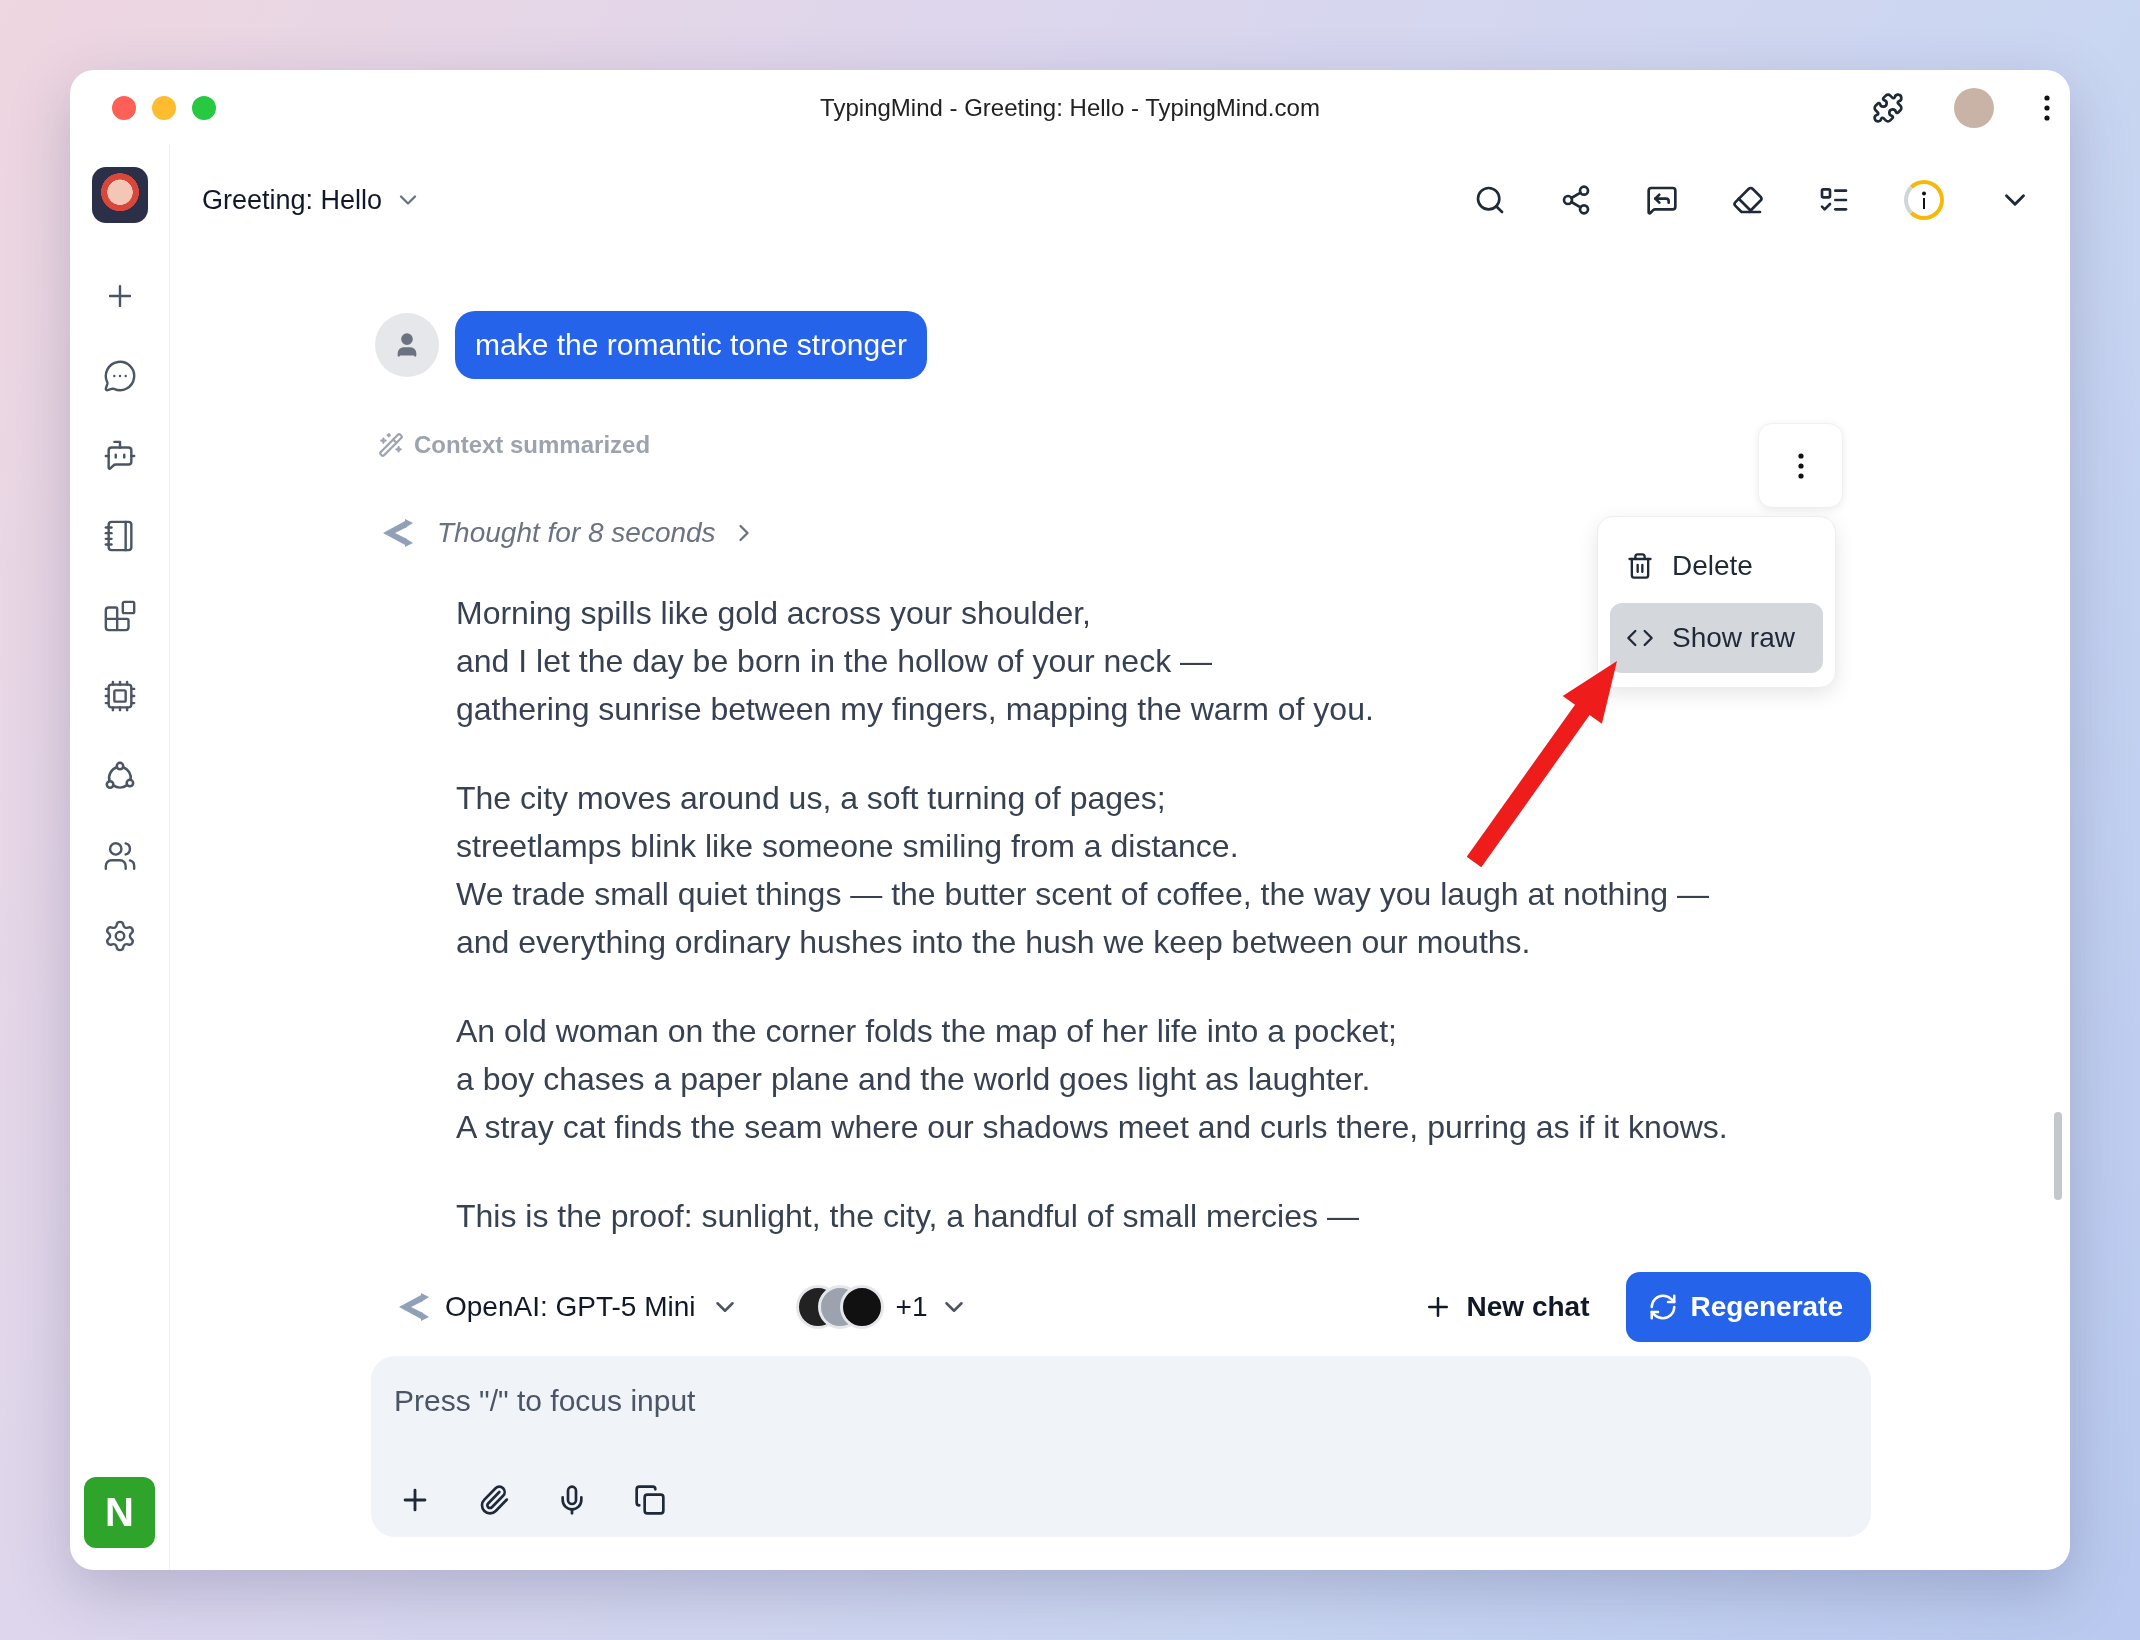  Describe the element at coordinates (391, 445) in the screenshot. I see `magic-wand-icon` at that location.